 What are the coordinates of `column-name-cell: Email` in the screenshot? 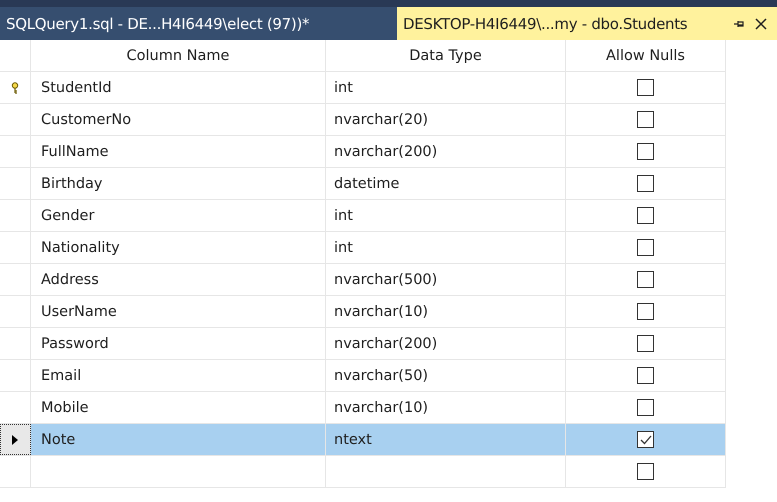 It's located at (178, 375).